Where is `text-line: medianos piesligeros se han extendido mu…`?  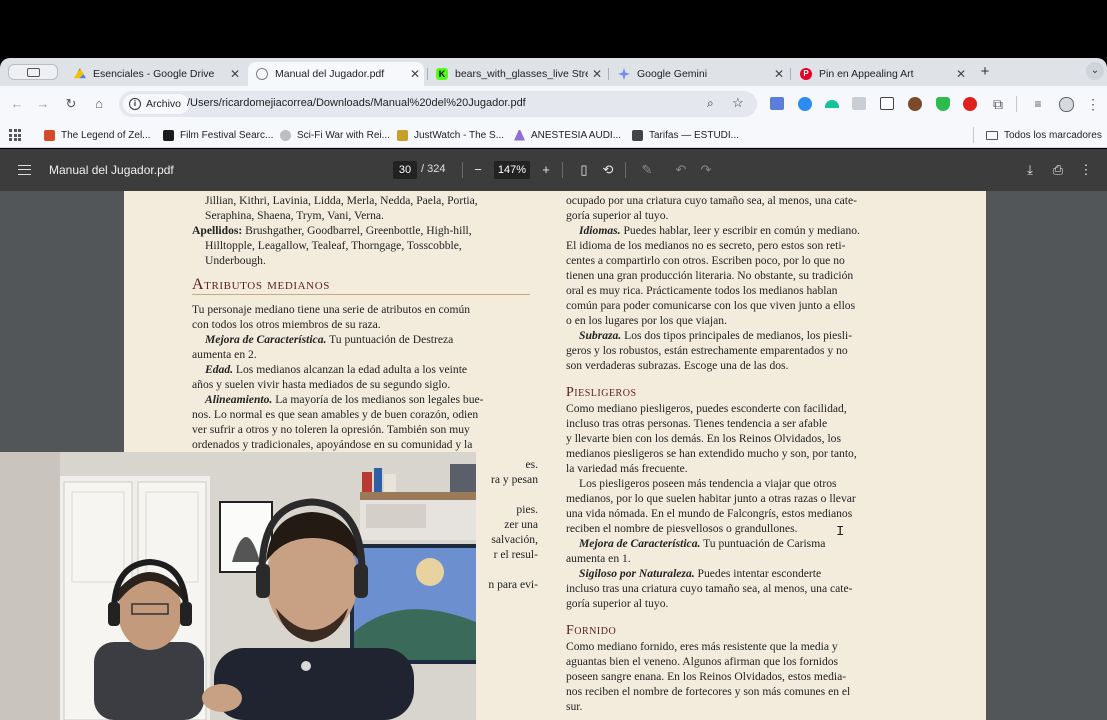 text-line: medianos piesligeros se han extendido mu… is located at coordinates (711, 453).